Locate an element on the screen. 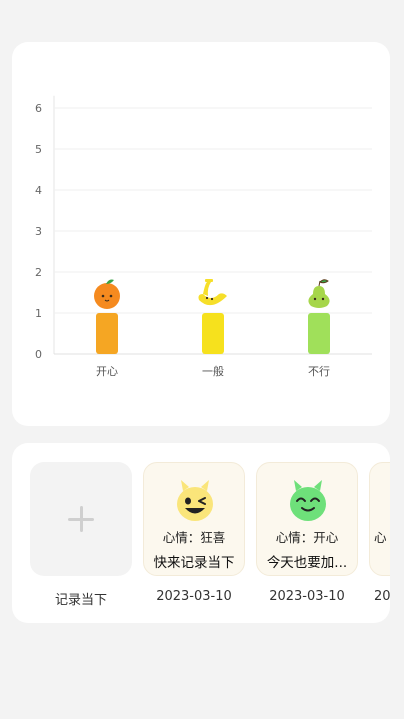 The height and width of the screenshot is (719, 404). x-category-label: 开心 is located at coordinates (107, 371).